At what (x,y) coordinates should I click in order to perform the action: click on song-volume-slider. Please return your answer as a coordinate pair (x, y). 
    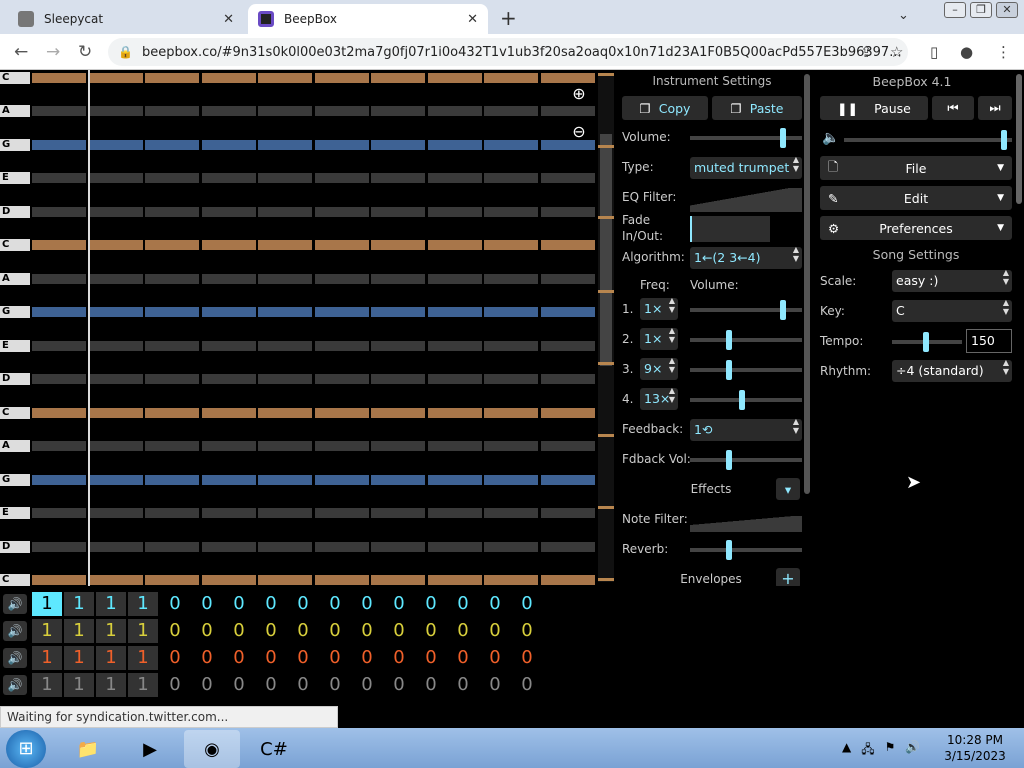
    Looking at the image, I should click on (928, 140).